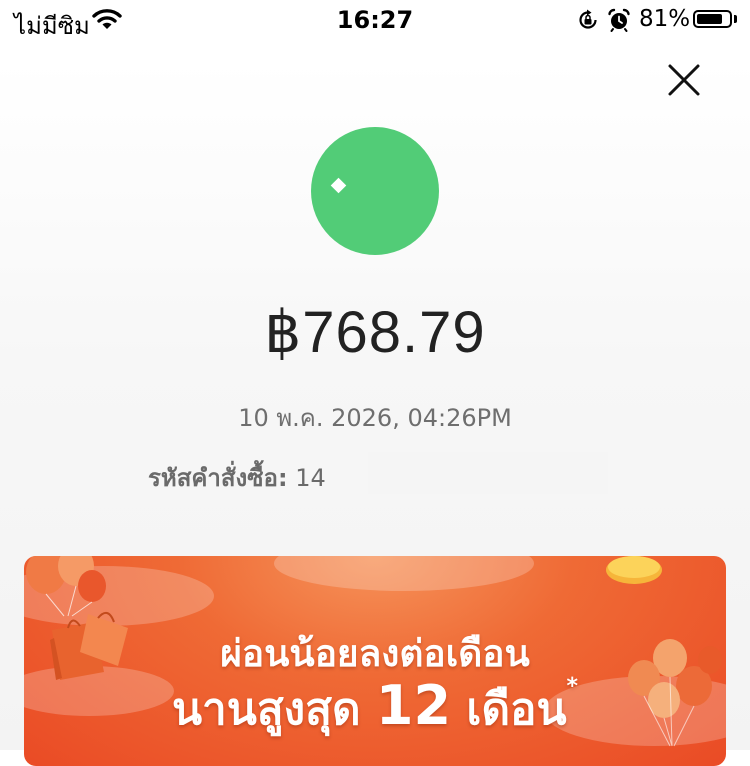 The width and height of the screenshot is (750, 766). I want to click on battery-level-fill, so click(709, 19).